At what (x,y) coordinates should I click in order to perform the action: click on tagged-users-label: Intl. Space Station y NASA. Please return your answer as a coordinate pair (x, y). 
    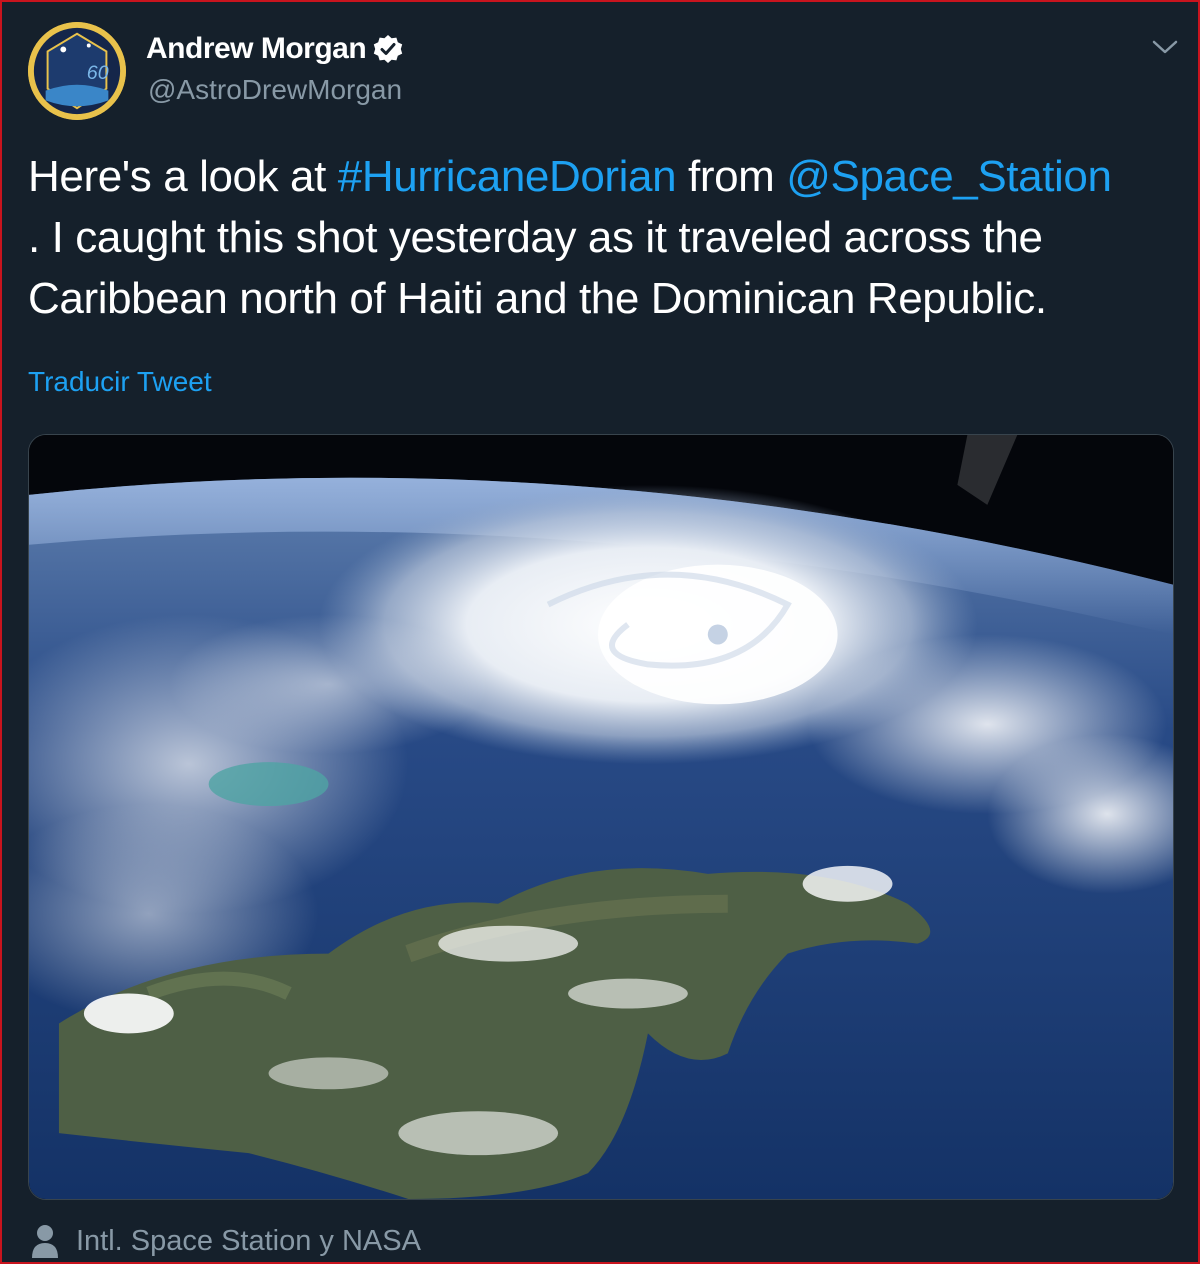
    Looking at the image, I should click on (248, 1241).